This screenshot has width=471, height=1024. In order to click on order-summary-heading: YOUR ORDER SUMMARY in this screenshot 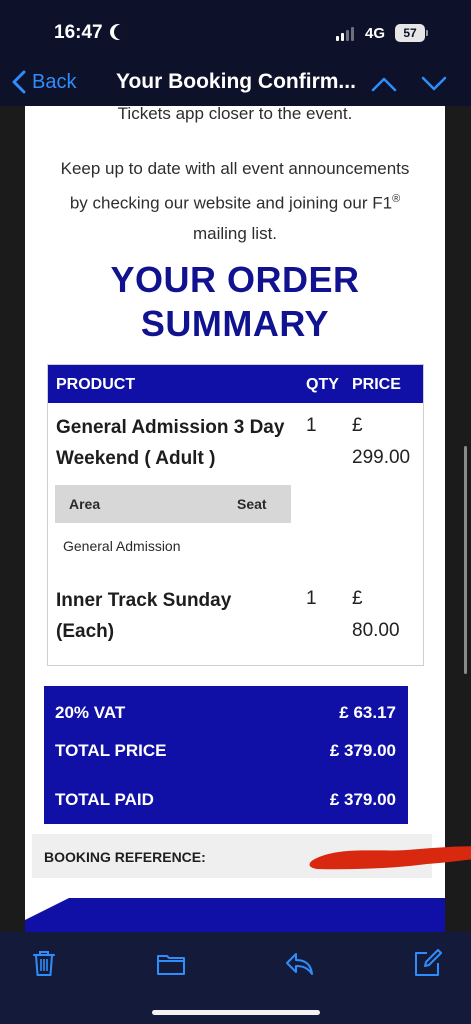, I will do `click(235, 301)`.